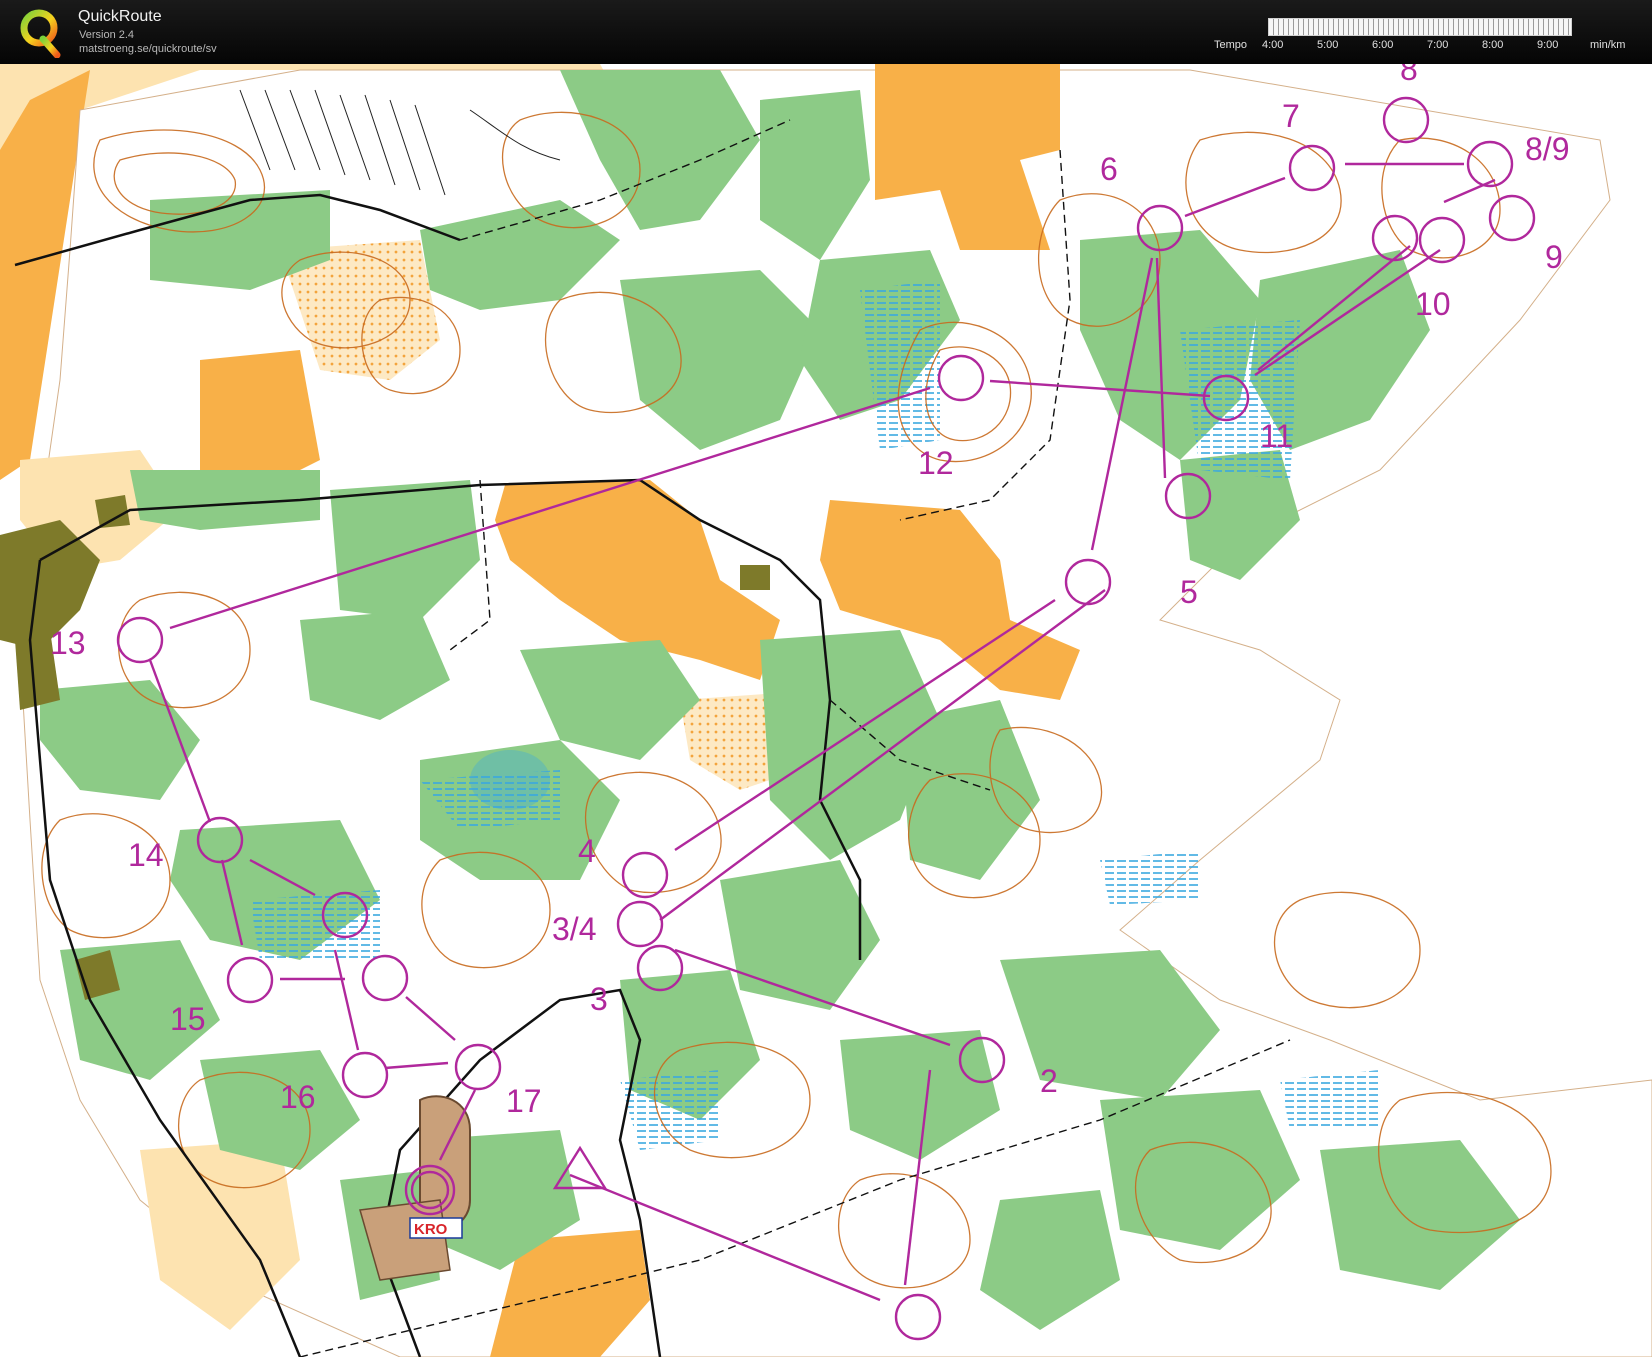 The height and width of the screenshot is (1357, 1652). What do you see at coordinates (1548, 45) in the screenshot?
I see `tempo-tick: 9:00` at bounding box center [1548, 45].